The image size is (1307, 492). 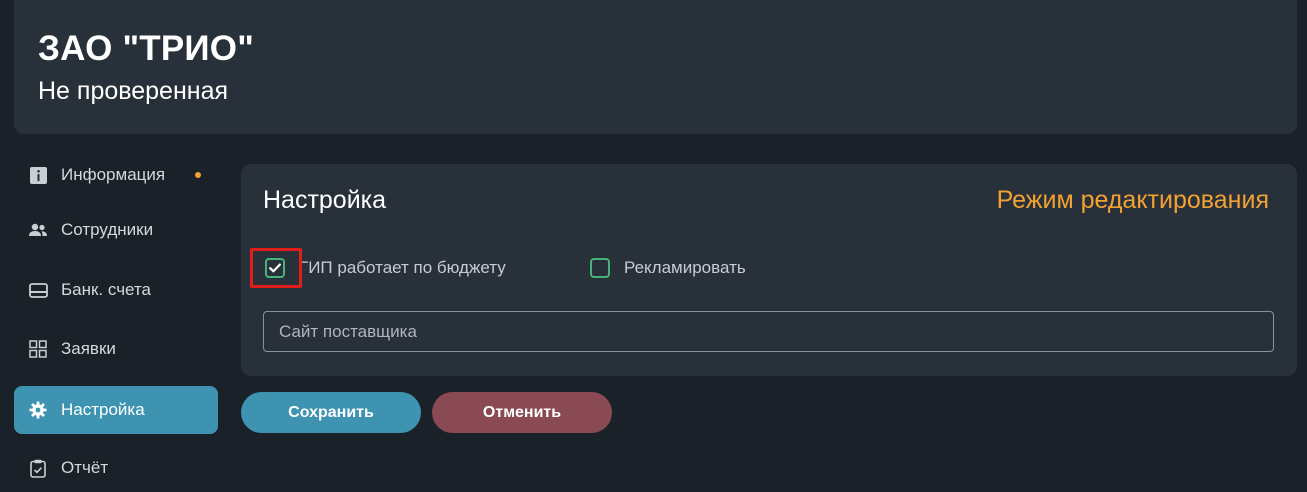 What do you see at coordinates (116, 468) in the screenshot?
I see `sidebar-item-report: Отчёт` at bounding box center [116, 468].